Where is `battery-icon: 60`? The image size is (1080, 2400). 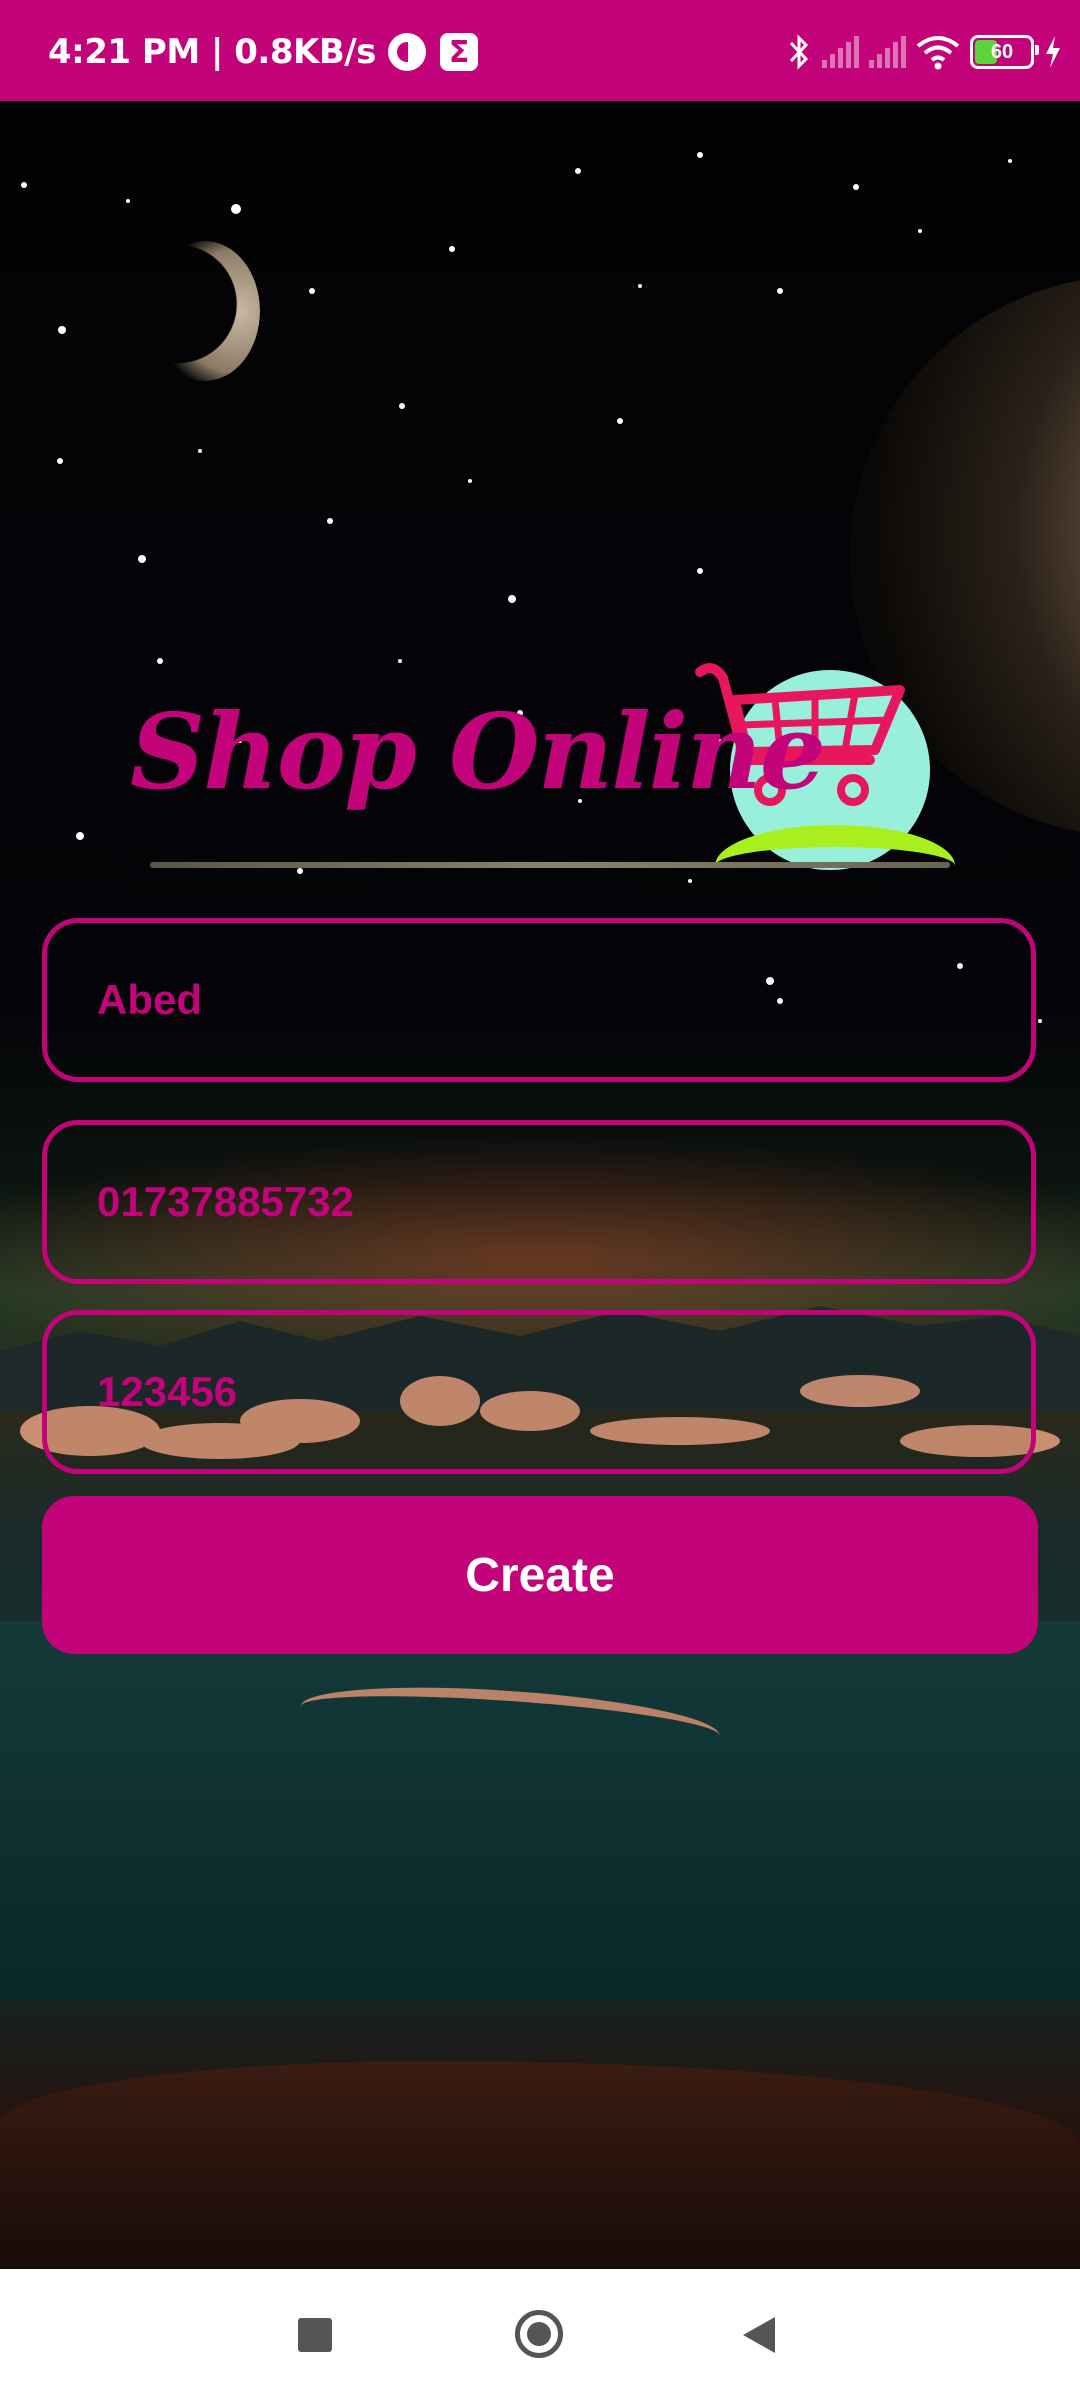 battery-icon: 60 is located at coordinates (1004, 52).